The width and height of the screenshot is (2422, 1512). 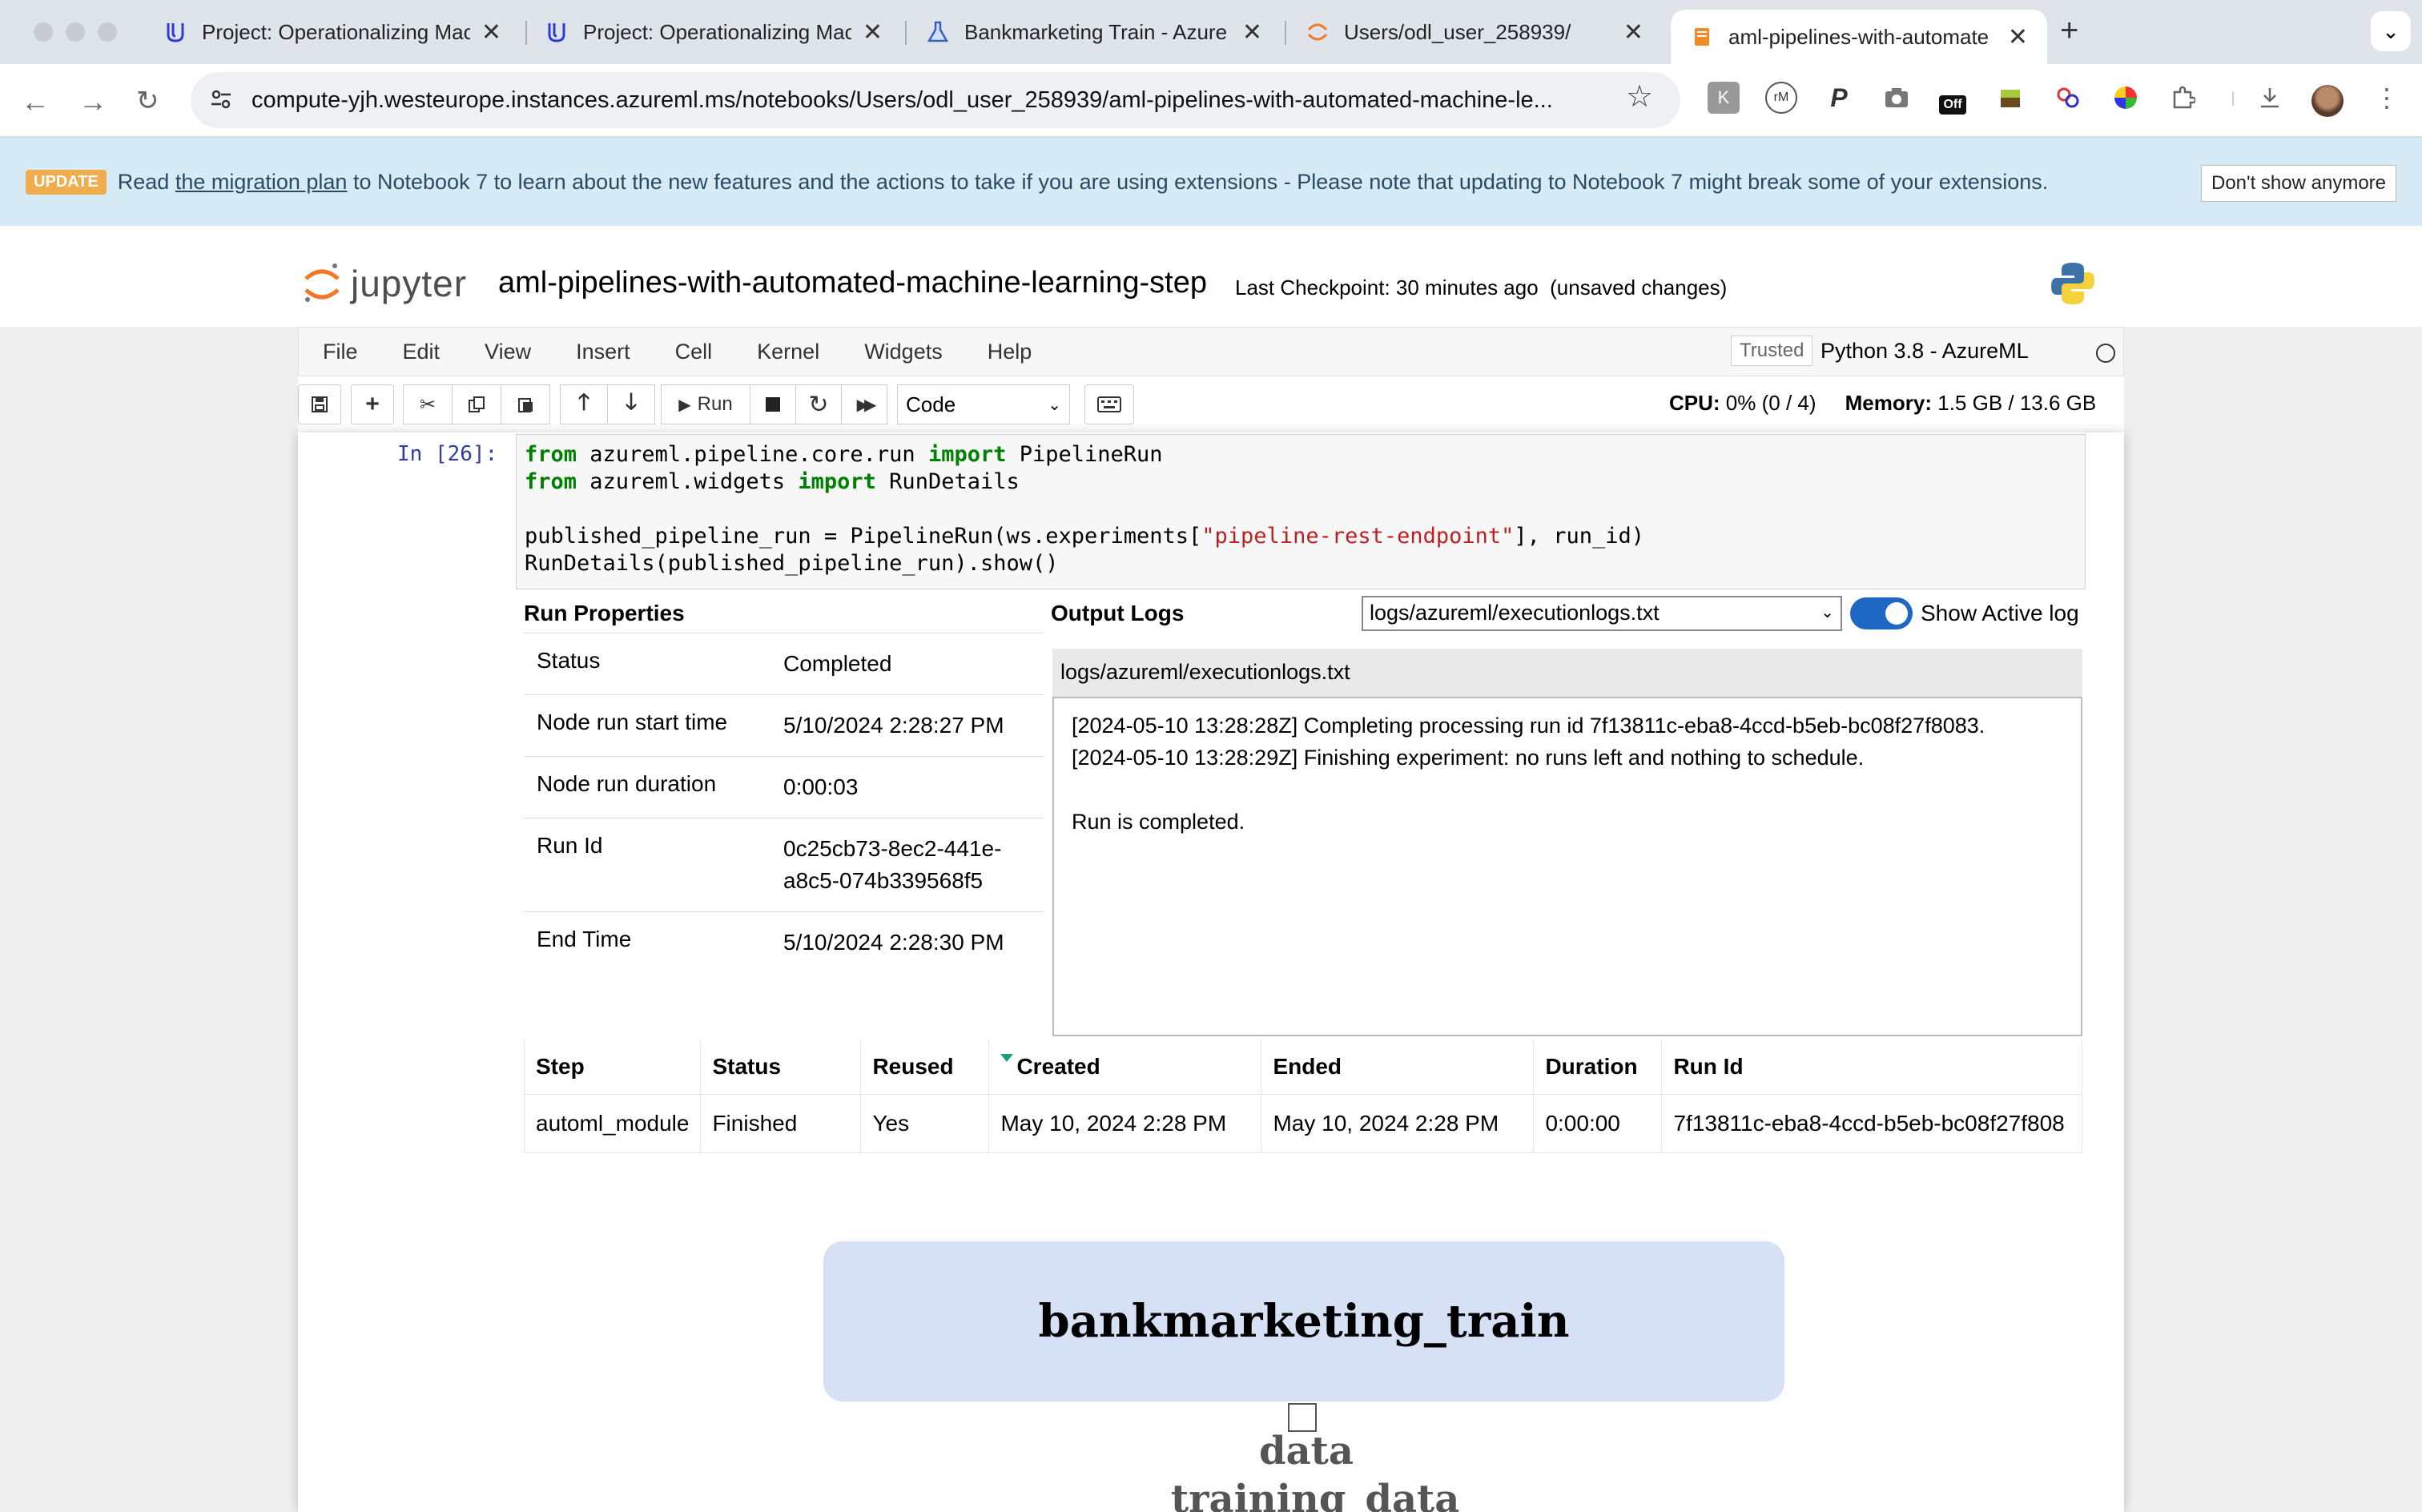 What do you see at coordinates (584, 939) in the screenshot?
I see `property-key: End Time` at bounding box center [584, 939].